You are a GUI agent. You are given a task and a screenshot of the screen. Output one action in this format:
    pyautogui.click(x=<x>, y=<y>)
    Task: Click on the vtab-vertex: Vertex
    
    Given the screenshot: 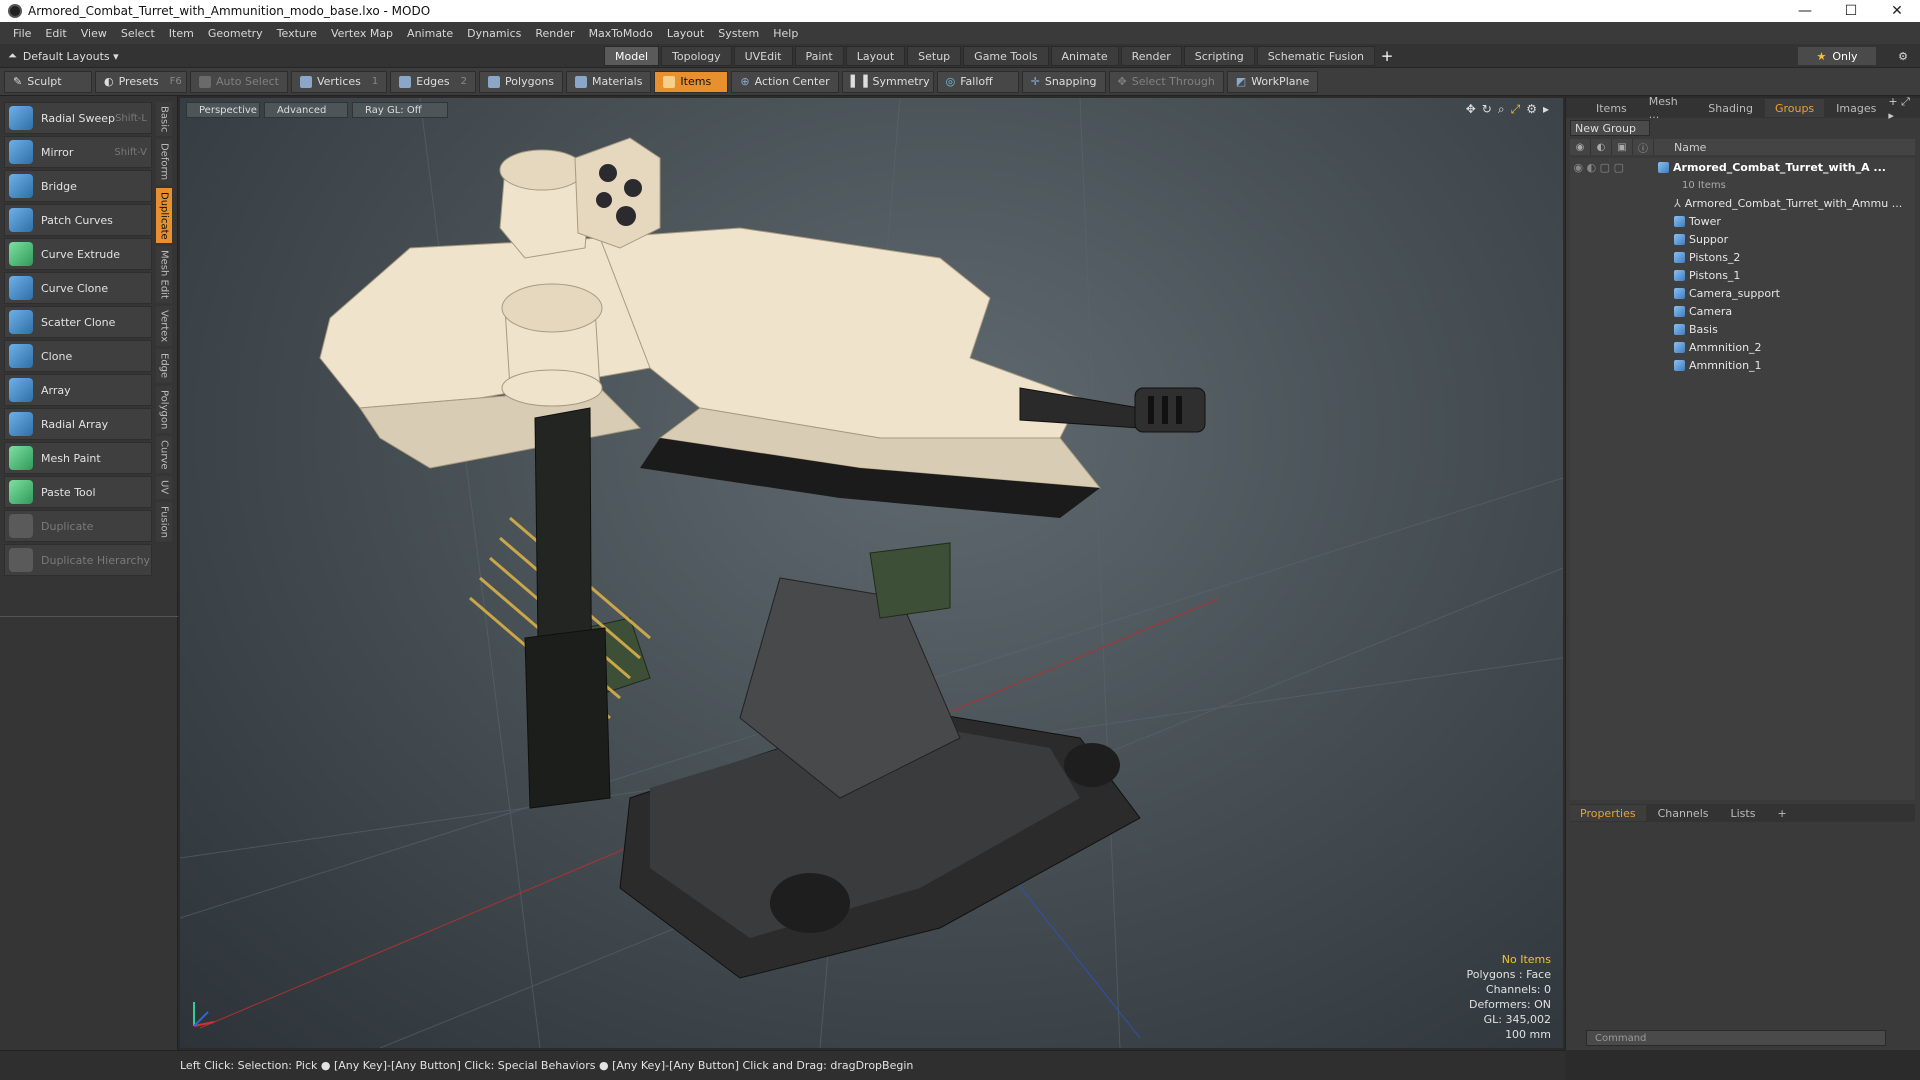 What is the action you would take?
    pyautogui.click(x=164, y=326)
    